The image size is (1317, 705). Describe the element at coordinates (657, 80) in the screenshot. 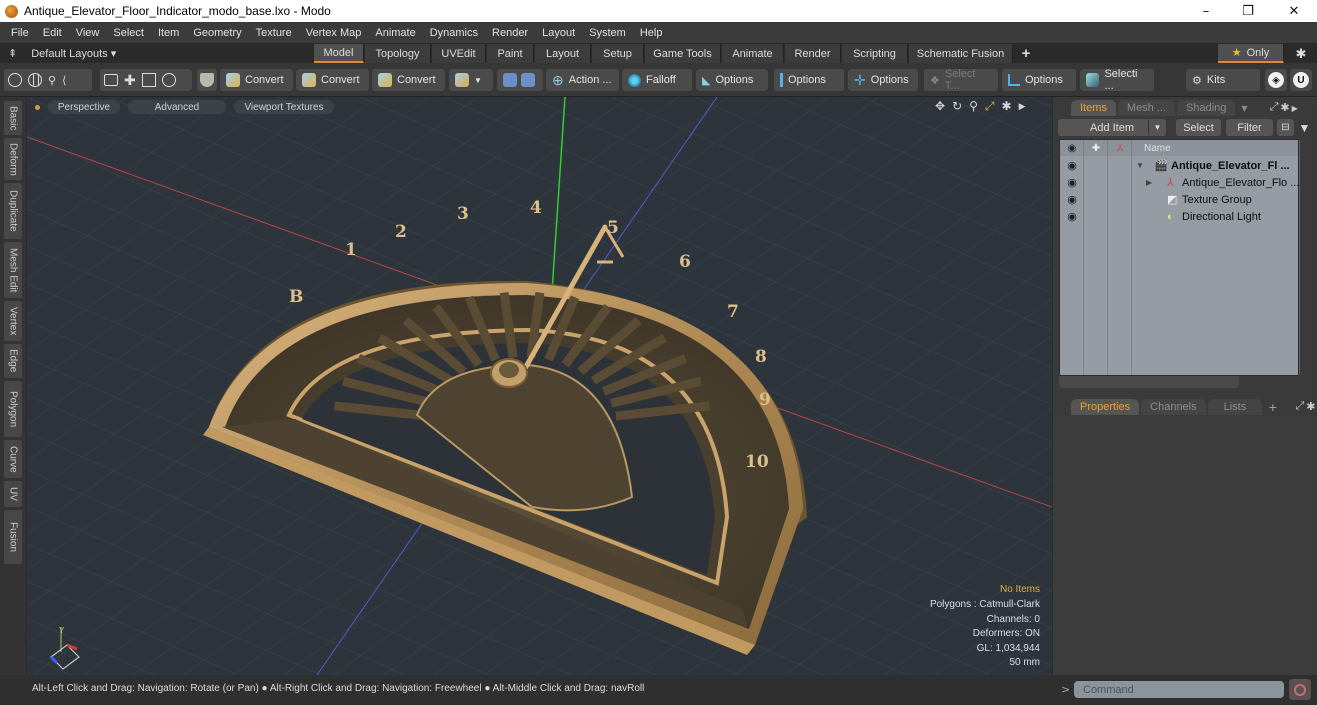

I see `falloff-button: Falloff` at that location.